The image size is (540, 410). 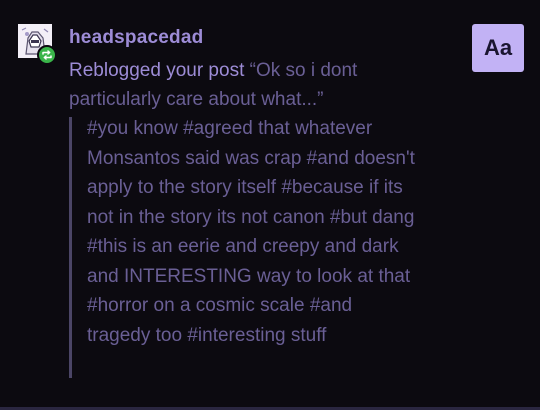 I want to click on reblog-badge, so click(x=47, y=55).